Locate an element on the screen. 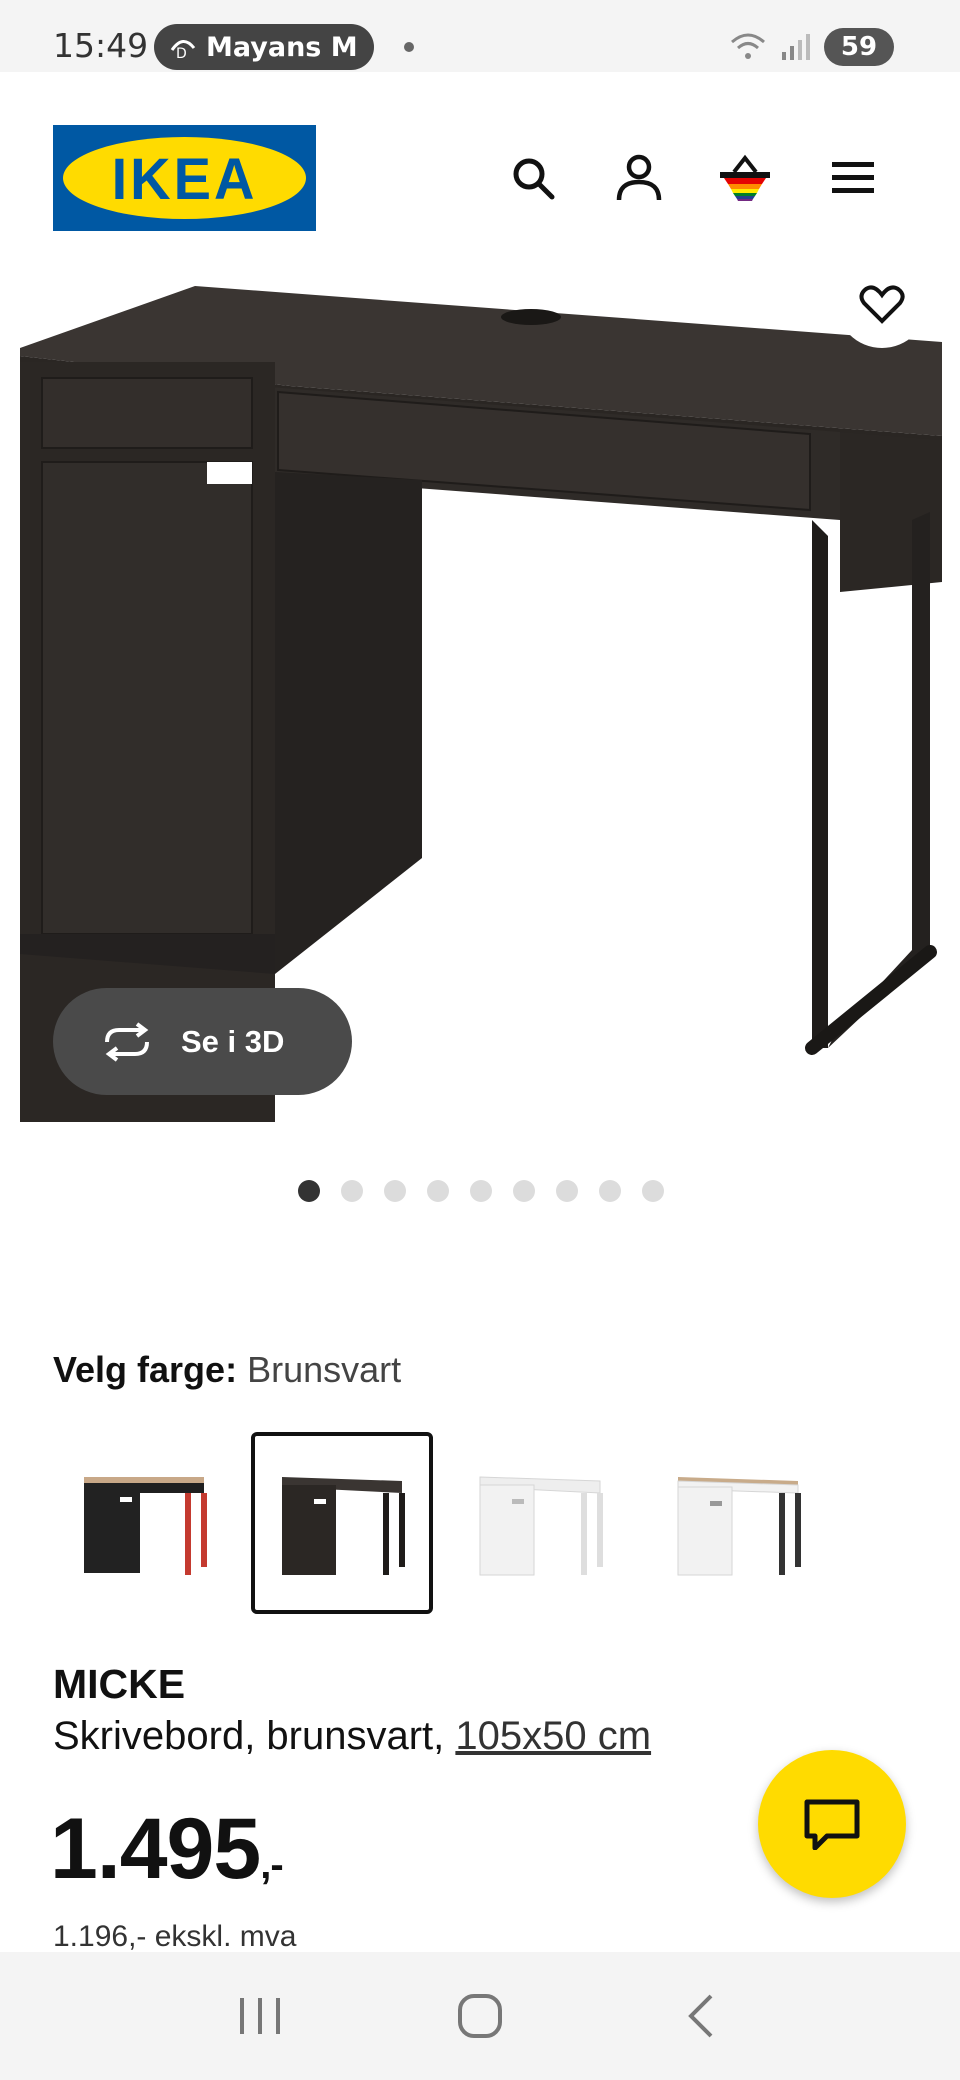 This screenshot has height=2080, width=960. cart-icon is located at coordinates (745, 178).